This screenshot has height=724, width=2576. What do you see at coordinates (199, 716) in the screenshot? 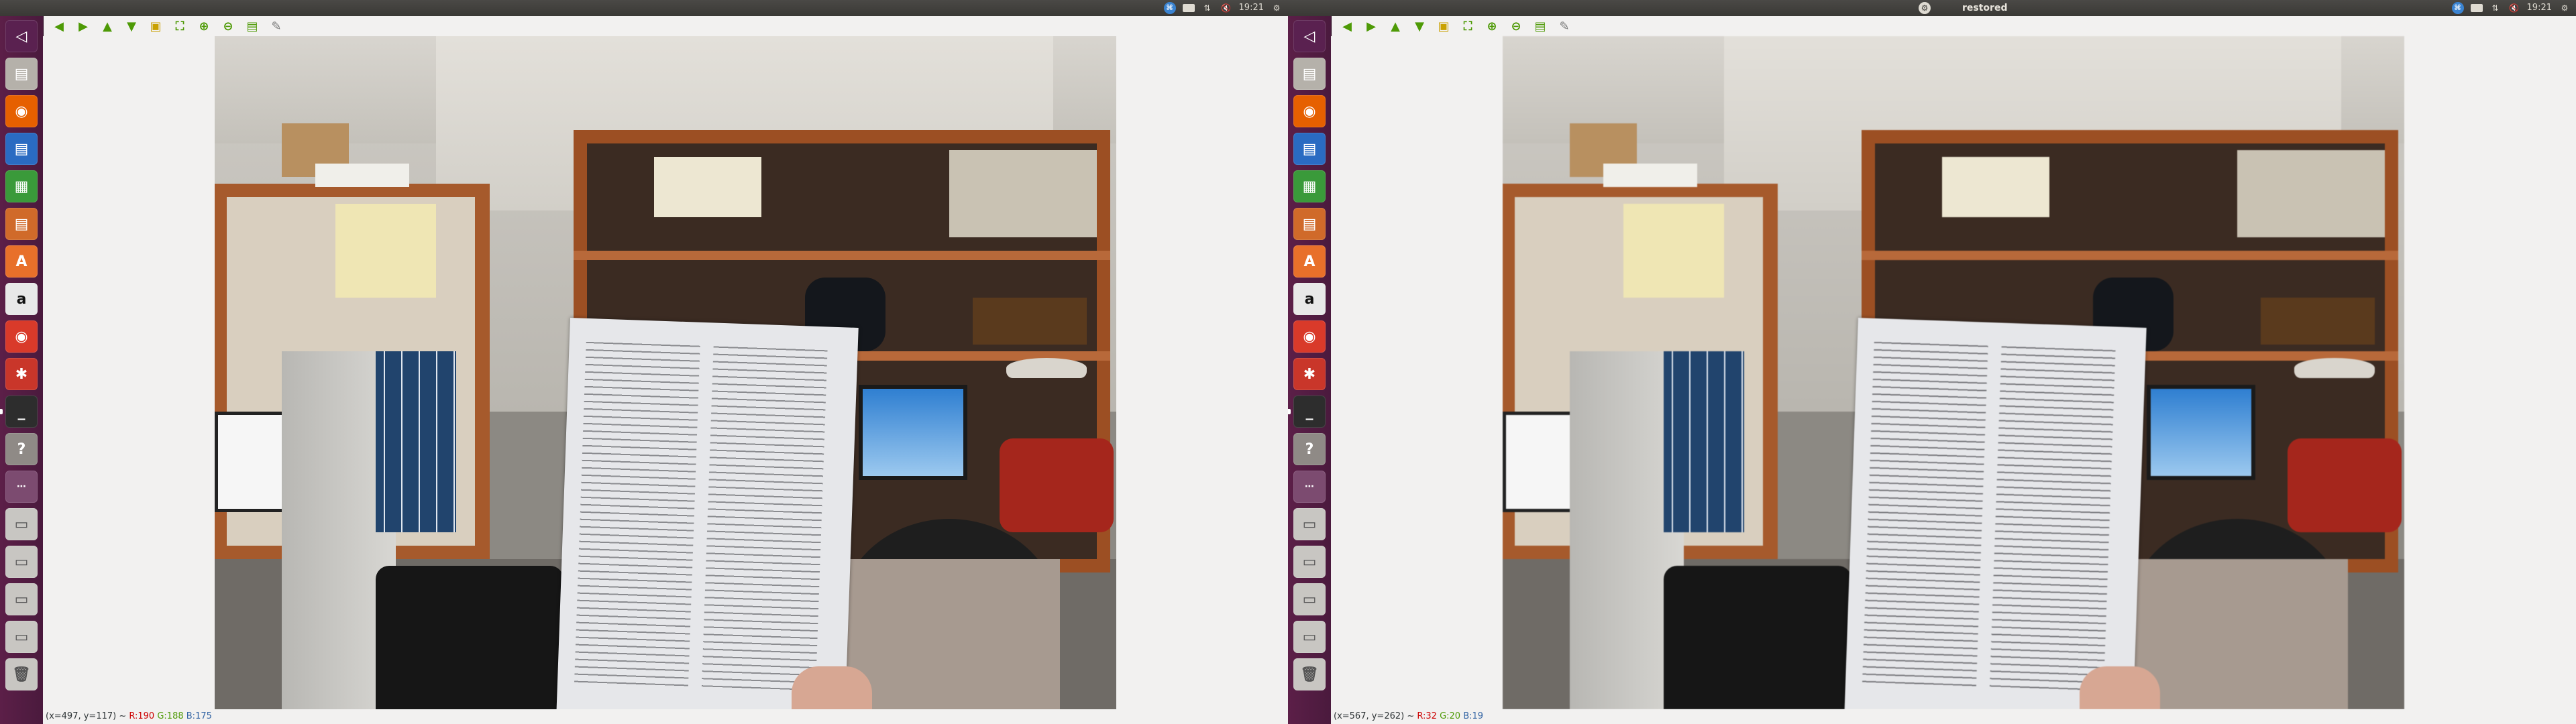
I see `status-b: B:175` at bounding box center [199, 716].